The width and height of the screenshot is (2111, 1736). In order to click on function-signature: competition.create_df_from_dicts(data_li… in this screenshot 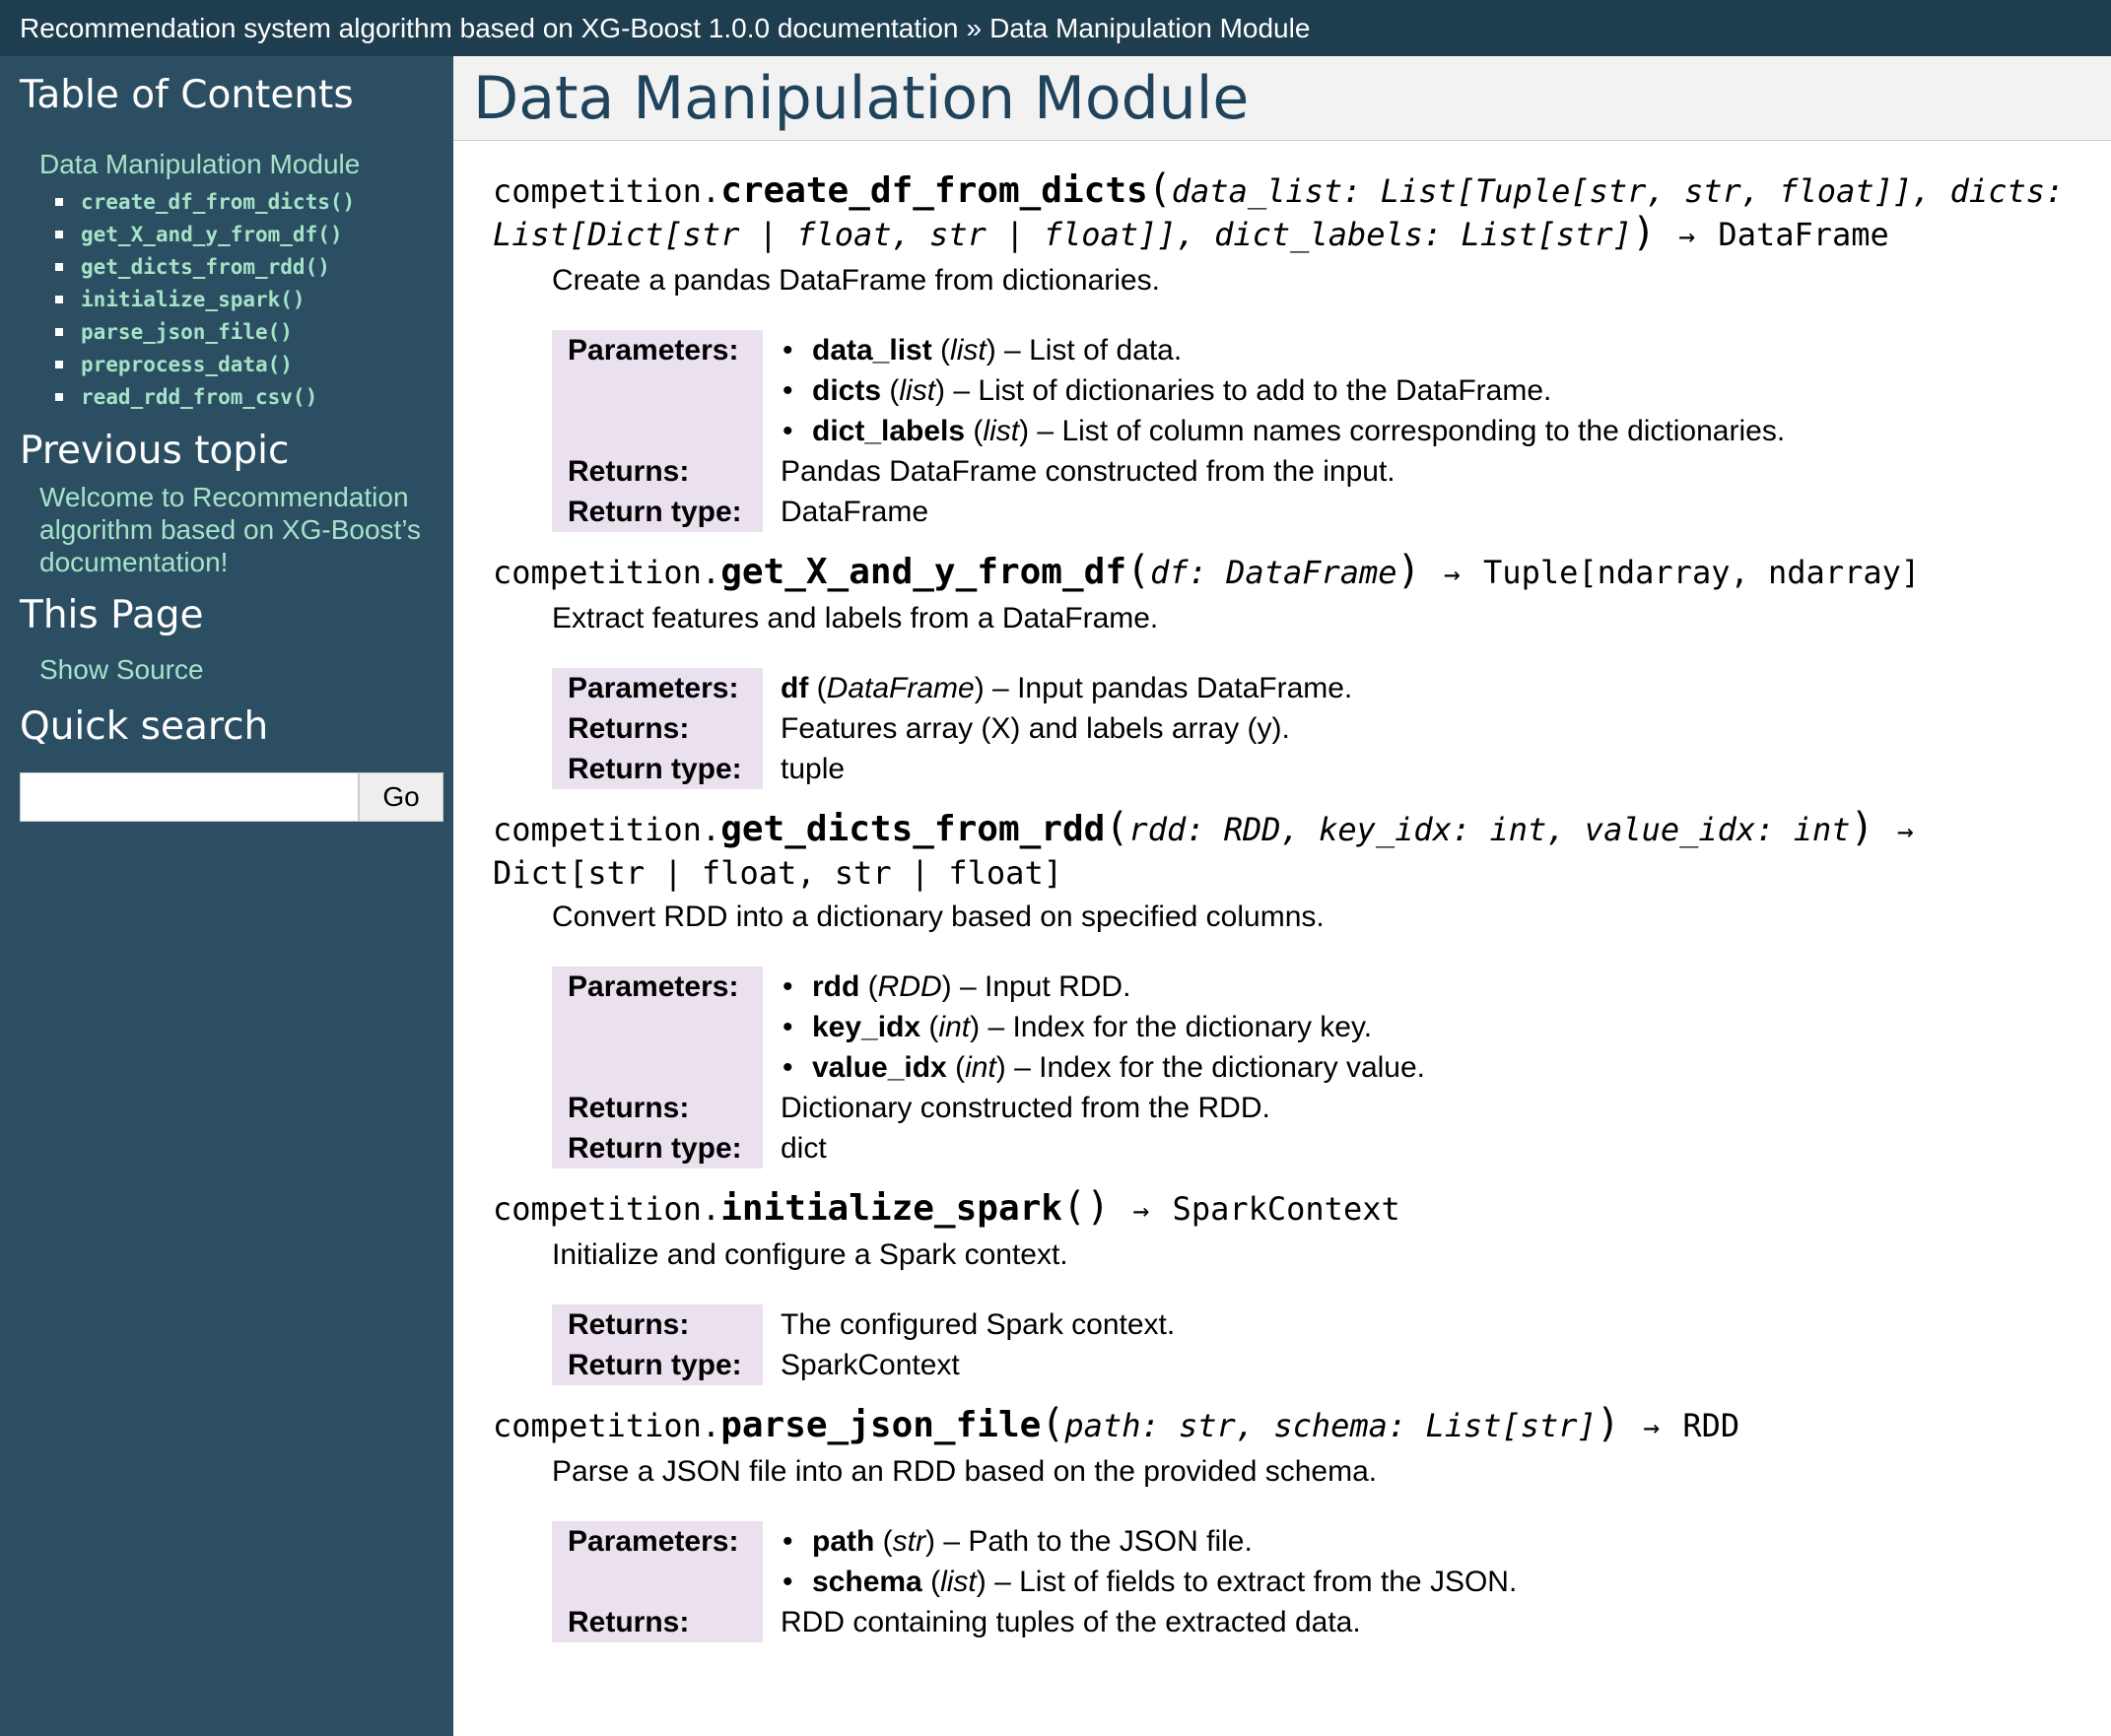, I will do `click(1291, 212)`.